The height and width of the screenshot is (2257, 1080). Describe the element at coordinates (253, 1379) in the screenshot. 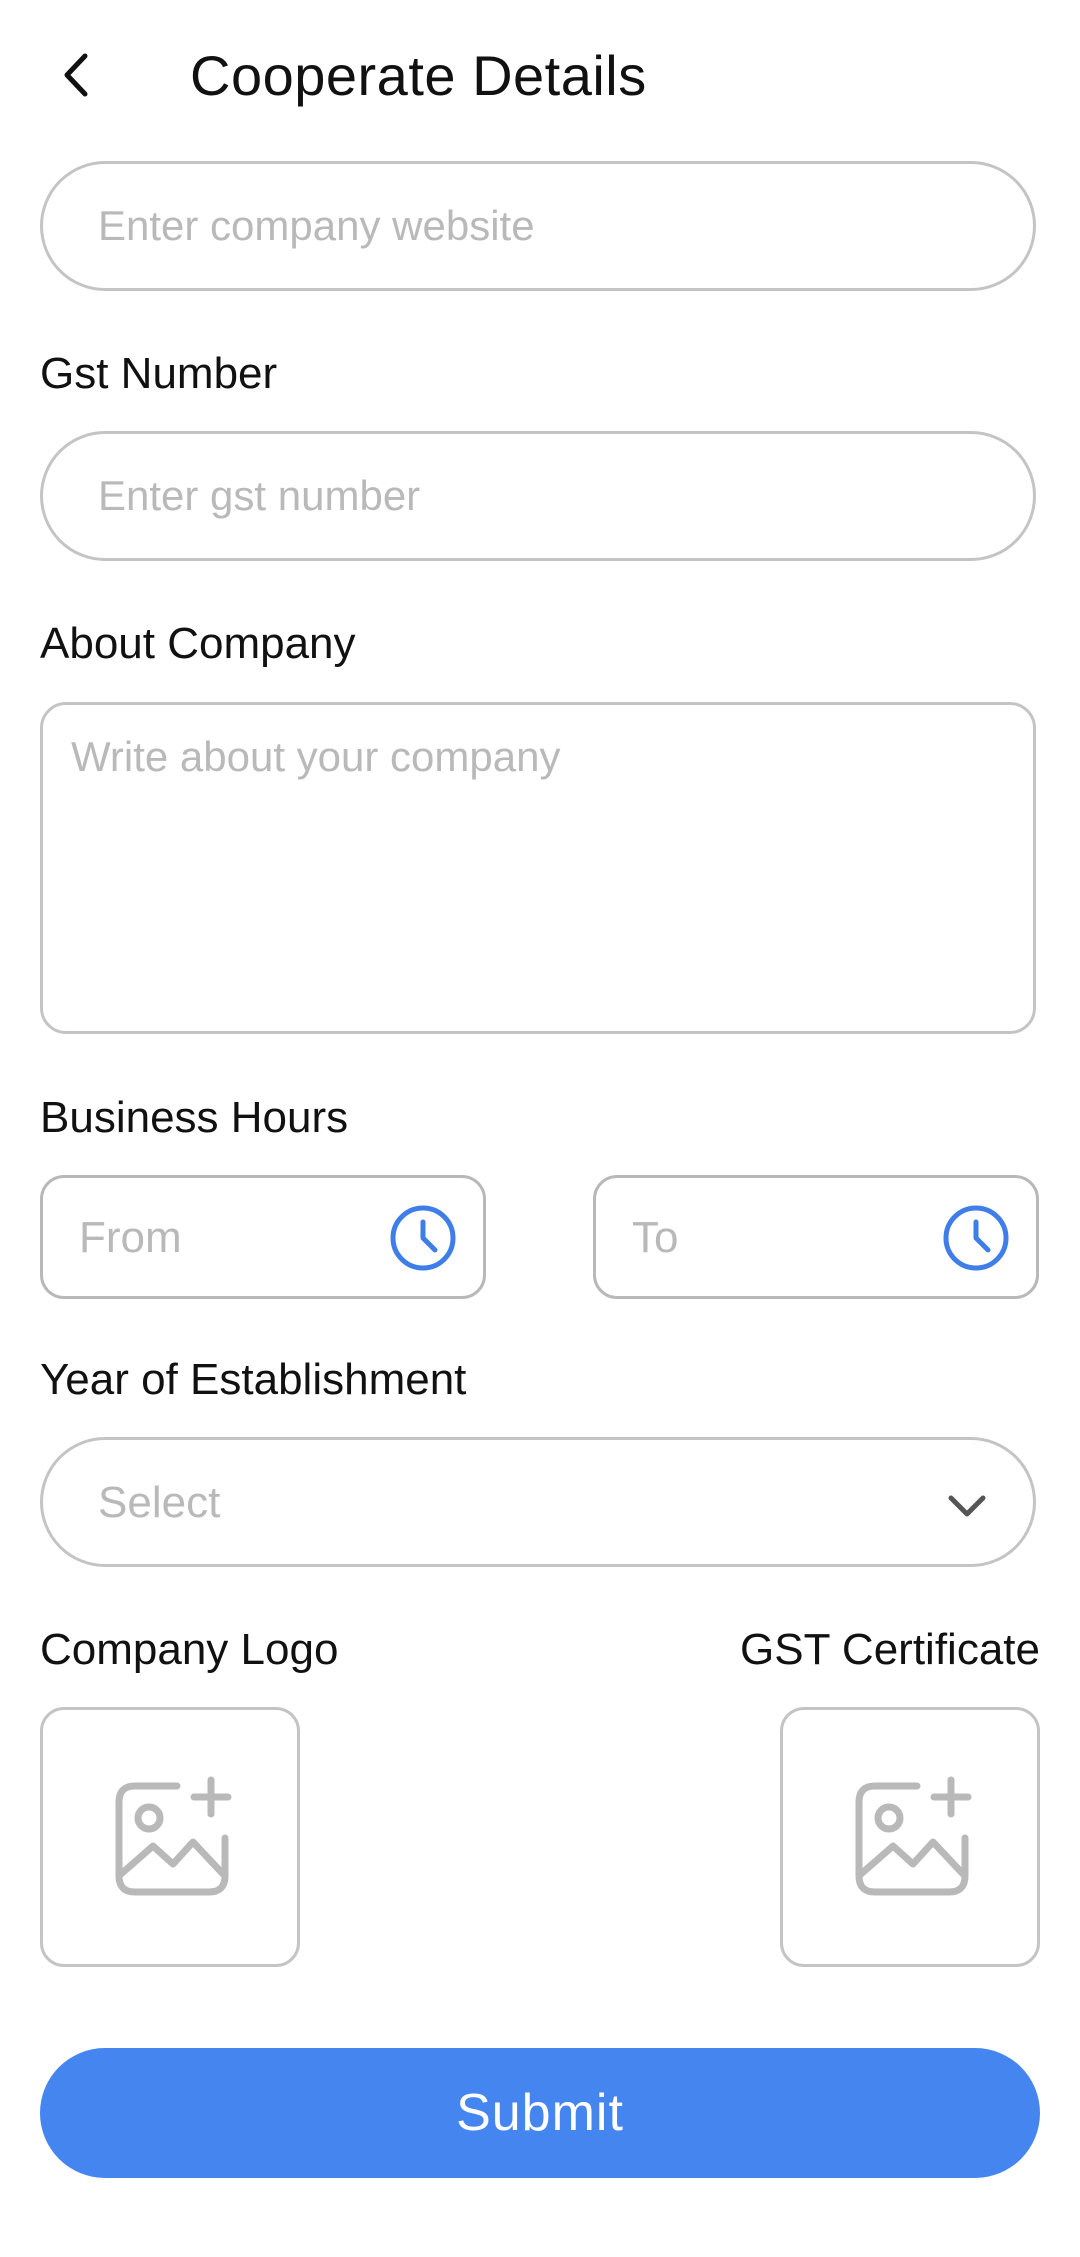

I see `year-of-establishment-label: Year of Establishment` at that location.